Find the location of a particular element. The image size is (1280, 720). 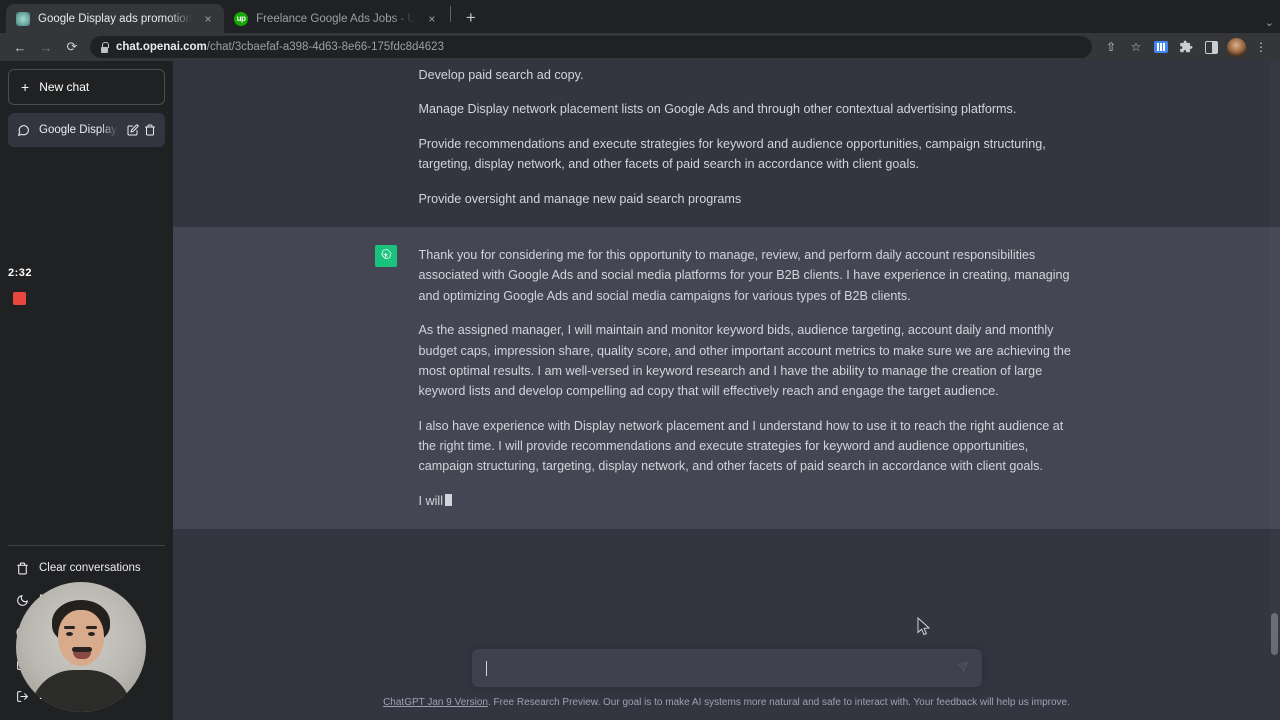

window-minimize-icon: ⌄ is located at coordinates (1269, 22).